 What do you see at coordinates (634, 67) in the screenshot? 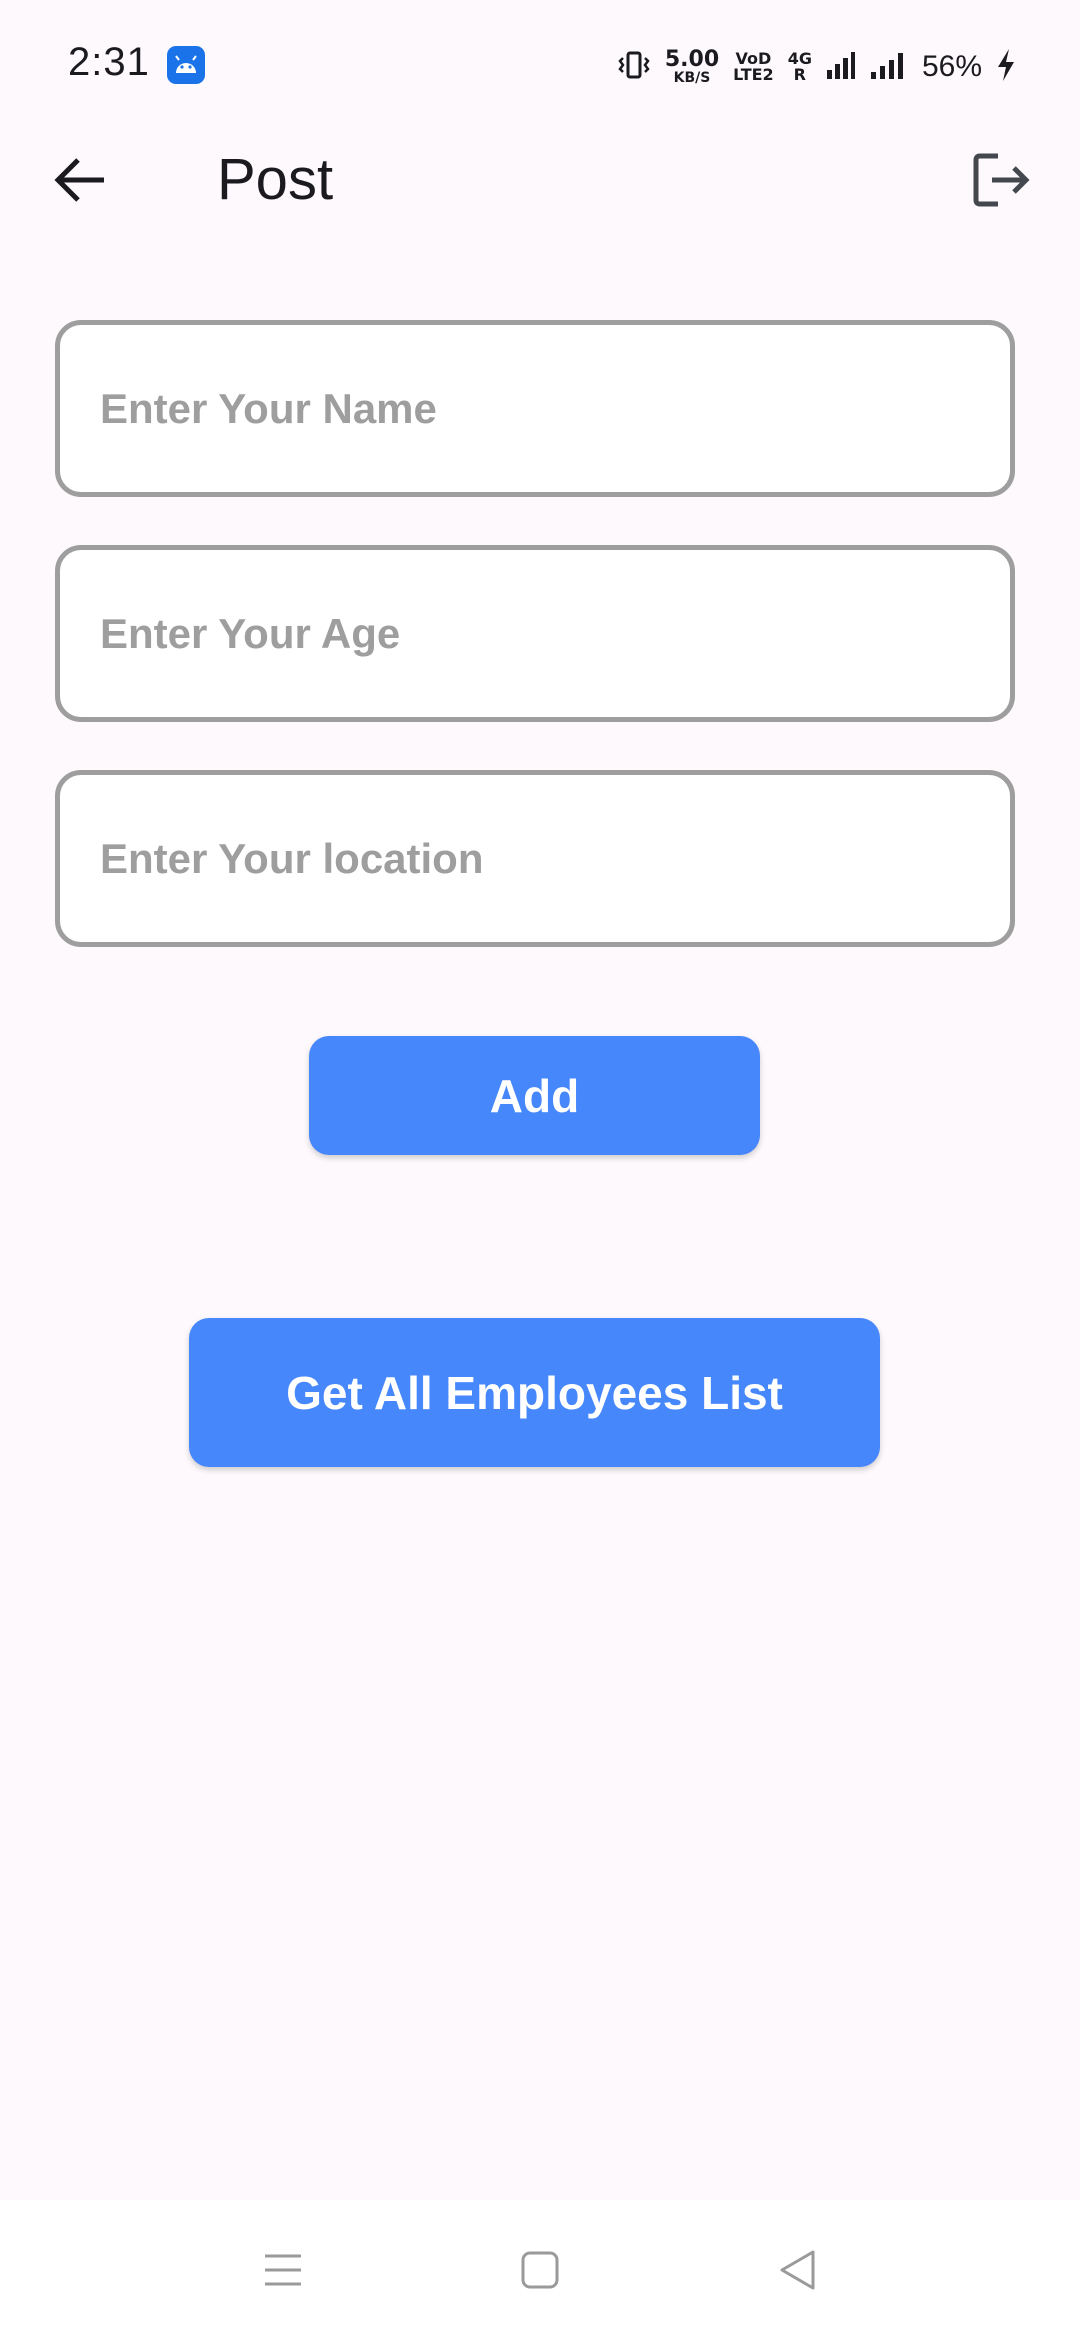
I see `vibrate-icon` at bounding box center [634, 67].